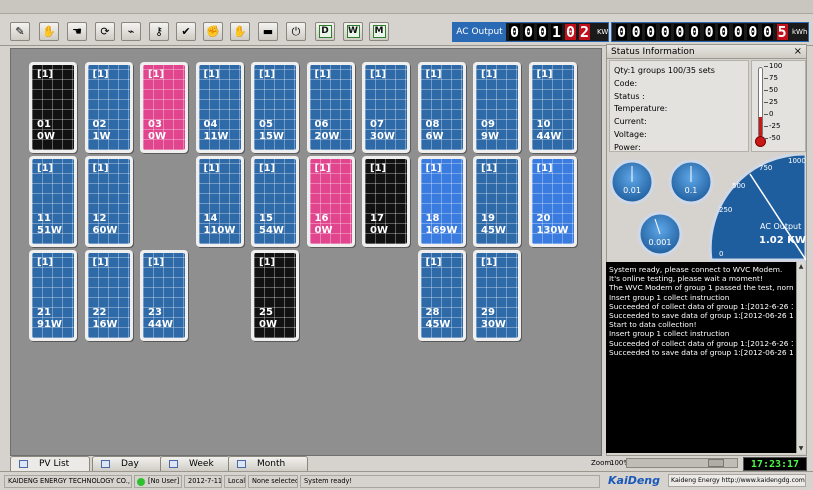  I want to click on pv-panel: [1] 19 45W, so click(497, 201).